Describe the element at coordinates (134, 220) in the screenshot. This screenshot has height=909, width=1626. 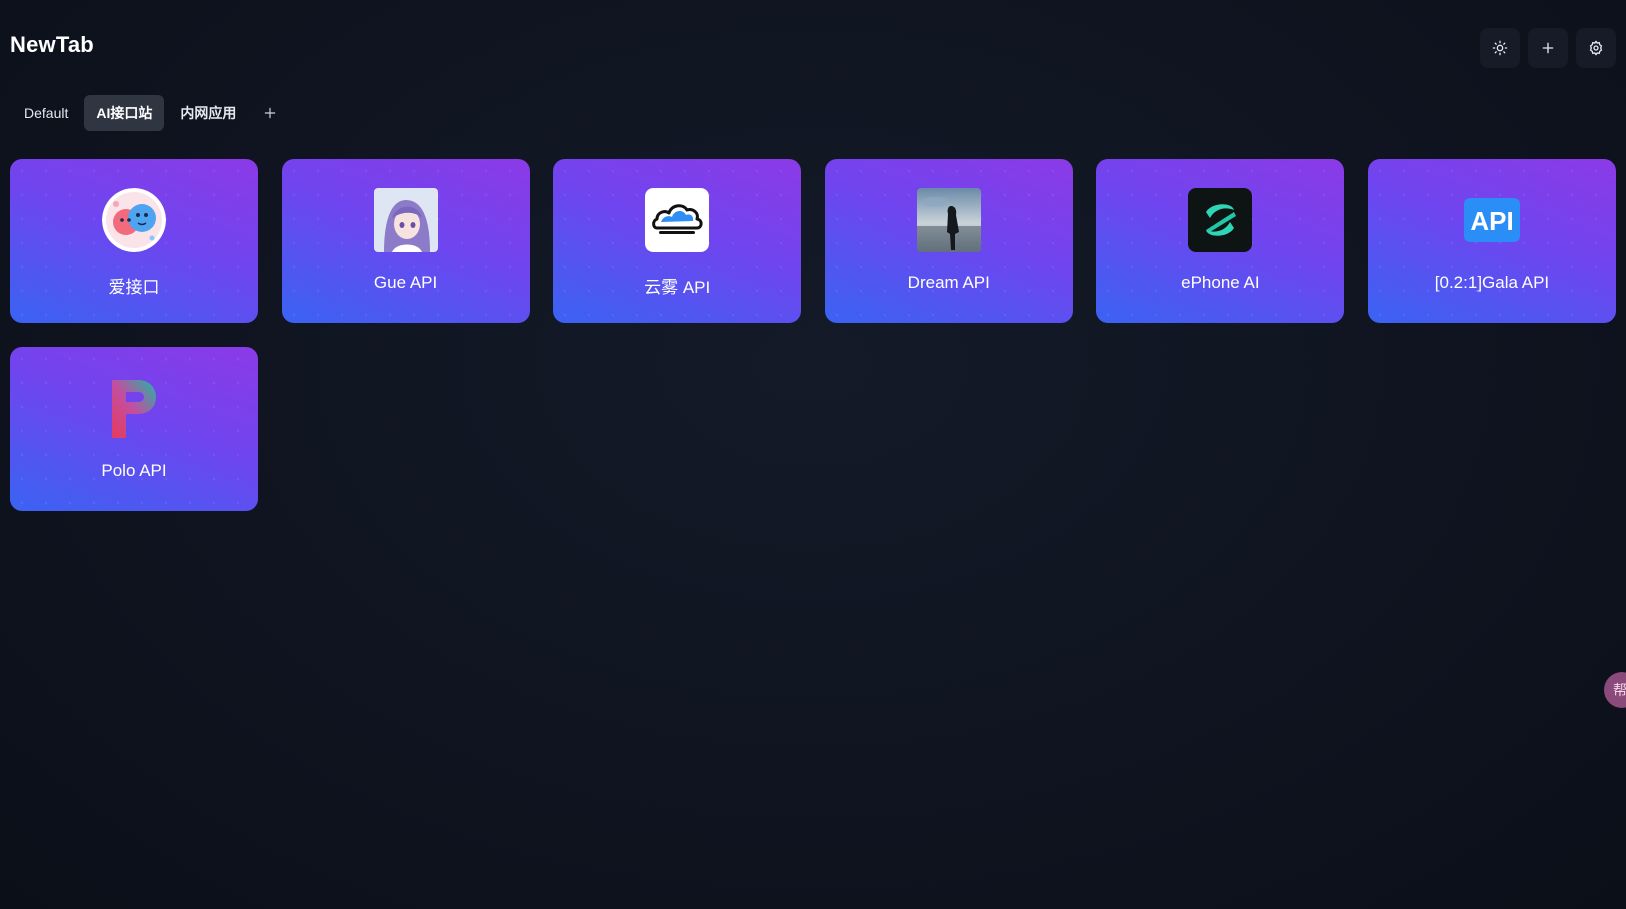
I see `mascot-logo-icon` at that location.